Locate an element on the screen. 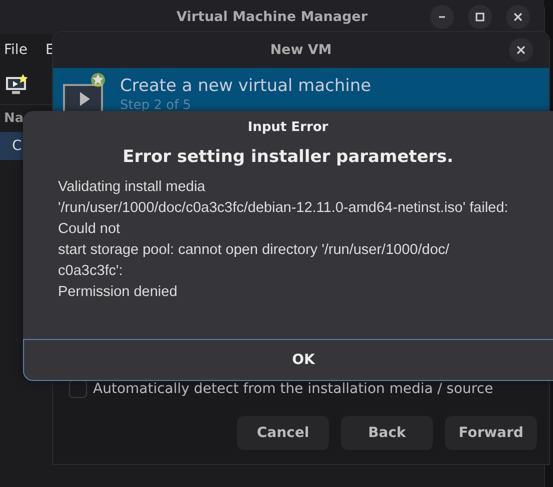  new-vm-icon is located at coordinates (17, 85).